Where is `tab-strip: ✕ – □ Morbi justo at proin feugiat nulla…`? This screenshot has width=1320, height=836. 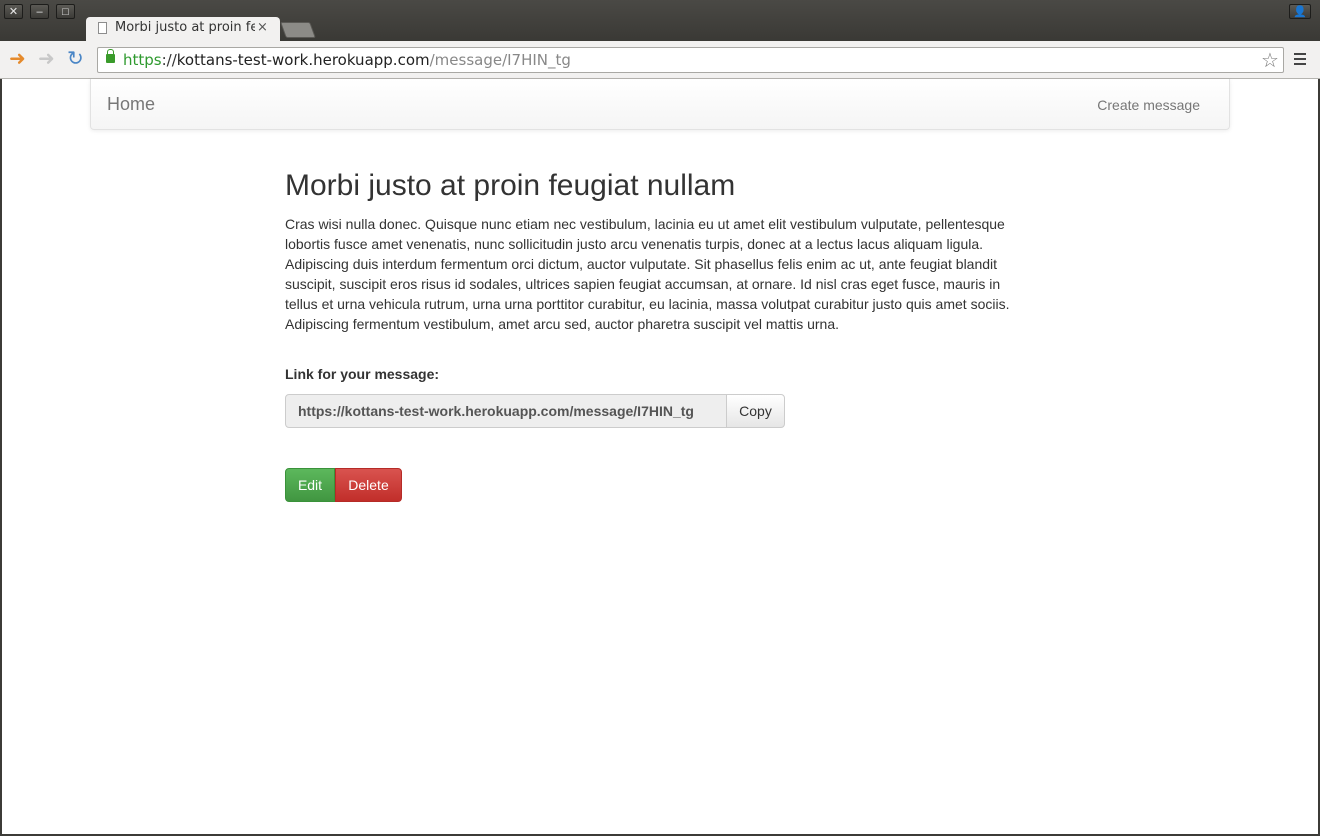
tab-strip: ✕ – □ Morbi justo at proin feugiat nulla… is located at coordinates (660, 20).